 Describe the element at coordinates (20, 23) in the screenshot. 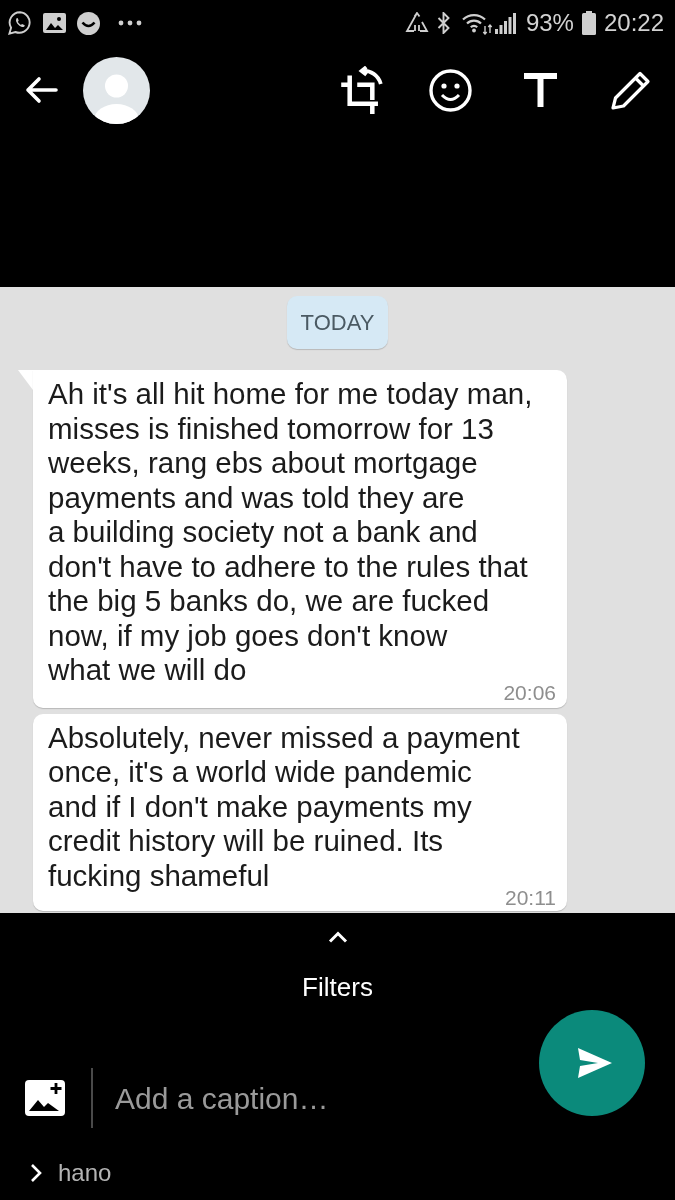

I see `whatsapp-icon` at that location.